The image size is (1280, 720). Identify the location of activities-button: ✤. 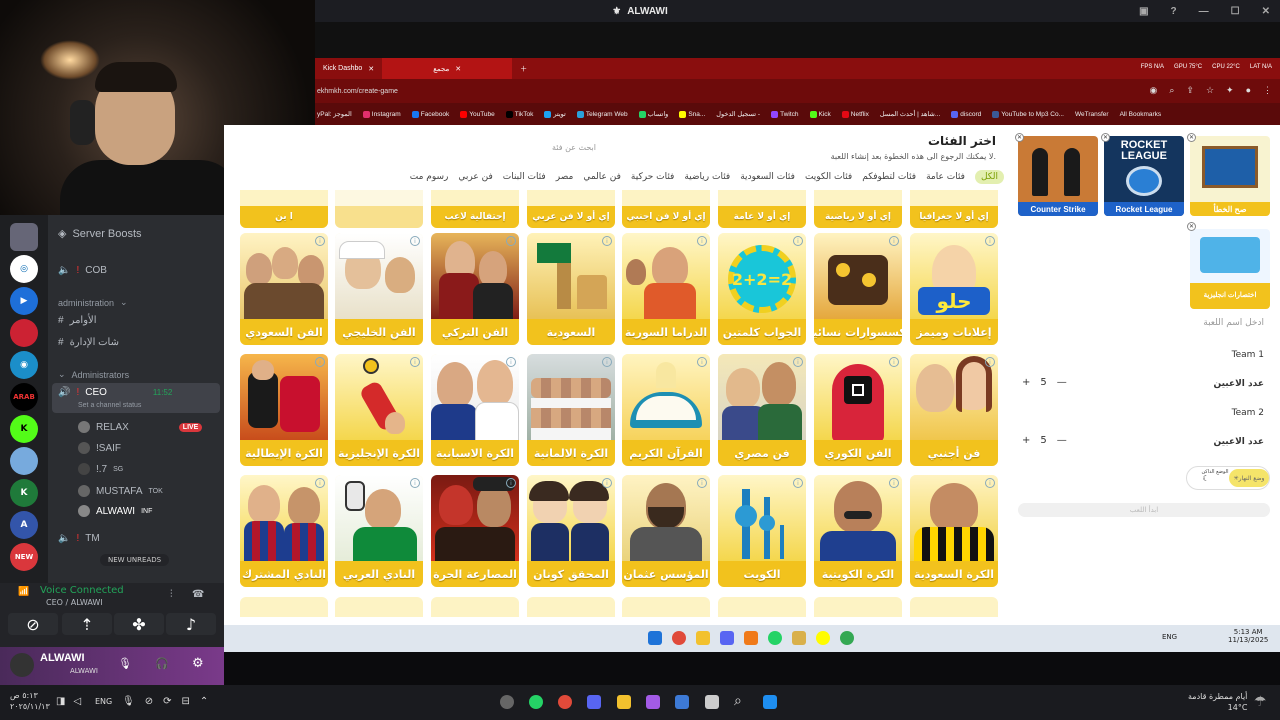
(139, 624).